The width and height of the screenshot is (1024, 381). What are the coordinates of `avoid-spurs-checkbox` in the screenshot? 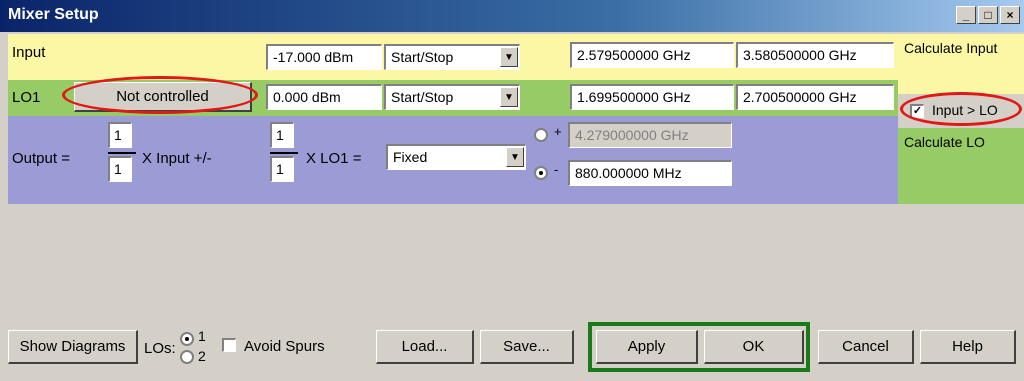 It's located at (229, 345).